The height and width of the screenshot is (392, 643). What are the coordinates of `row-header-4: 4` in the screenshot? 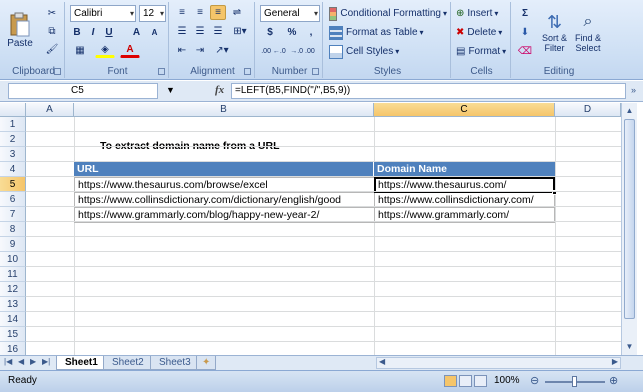 It's located at (13, 169).